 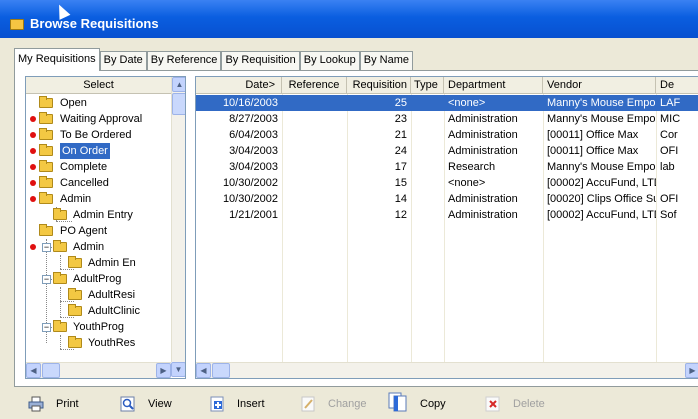 What do you see at coordinates (146, 404) in the screenshot?
I see `view-button: View` at bounding box center [146, 404].